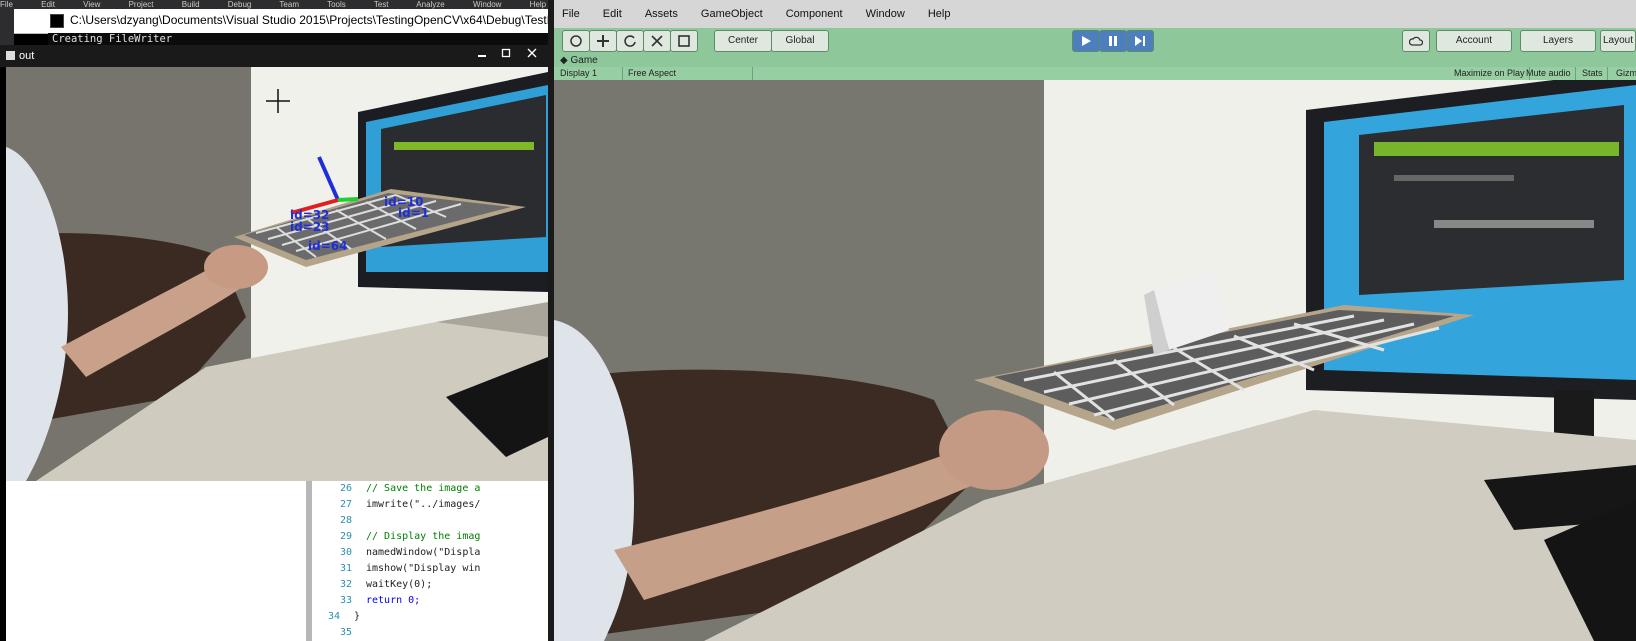  Describe the element at coordinates (743, 41) in the screenshot. I see `pivot-center-toggle: Center` at that location.